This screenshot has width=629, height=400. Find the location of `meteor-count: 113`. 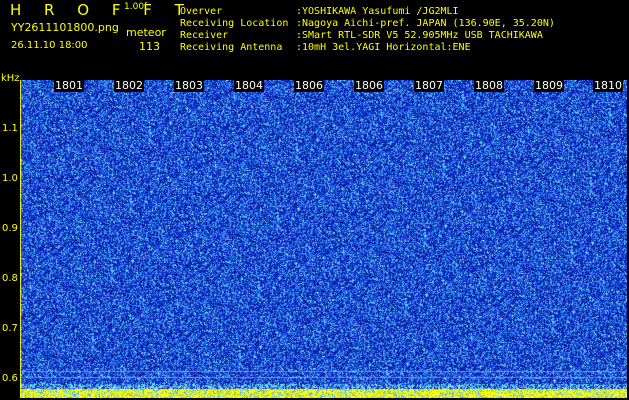

meteor-count: 113 is located at coordinates (149, 46).